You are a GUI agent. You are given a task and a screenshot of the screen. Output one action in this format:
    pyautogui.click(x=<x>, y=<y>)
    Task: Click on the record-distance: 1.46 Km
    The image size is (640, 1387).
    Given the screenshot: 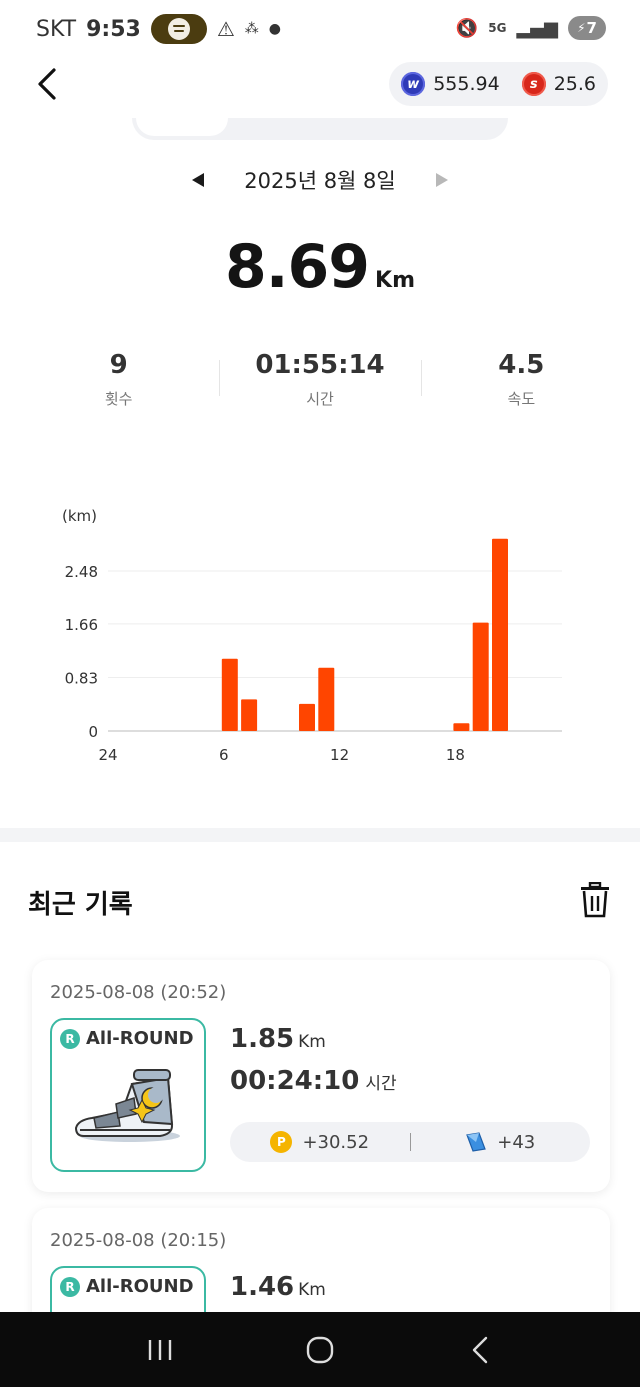 What is the action you would take?
    pyautogui.click(x=278, y=1287)
    